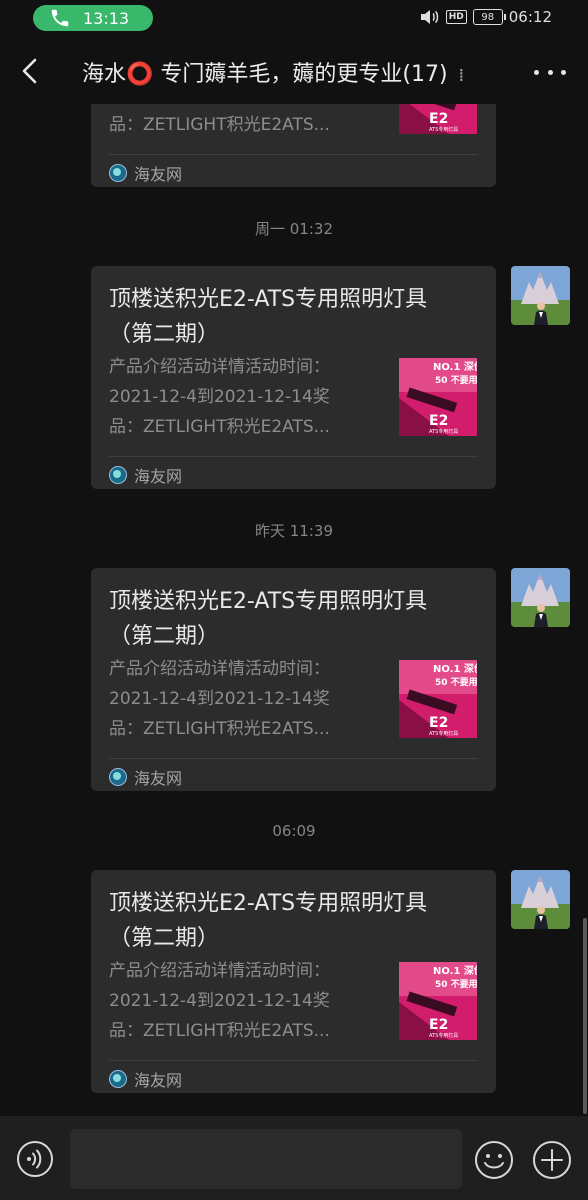 The height and width of the screenshot is (1200, 588). Describe the element at coordinates (294, 229) in the screenshot. I see `message-timestamp: 周一 01:32` at that location.